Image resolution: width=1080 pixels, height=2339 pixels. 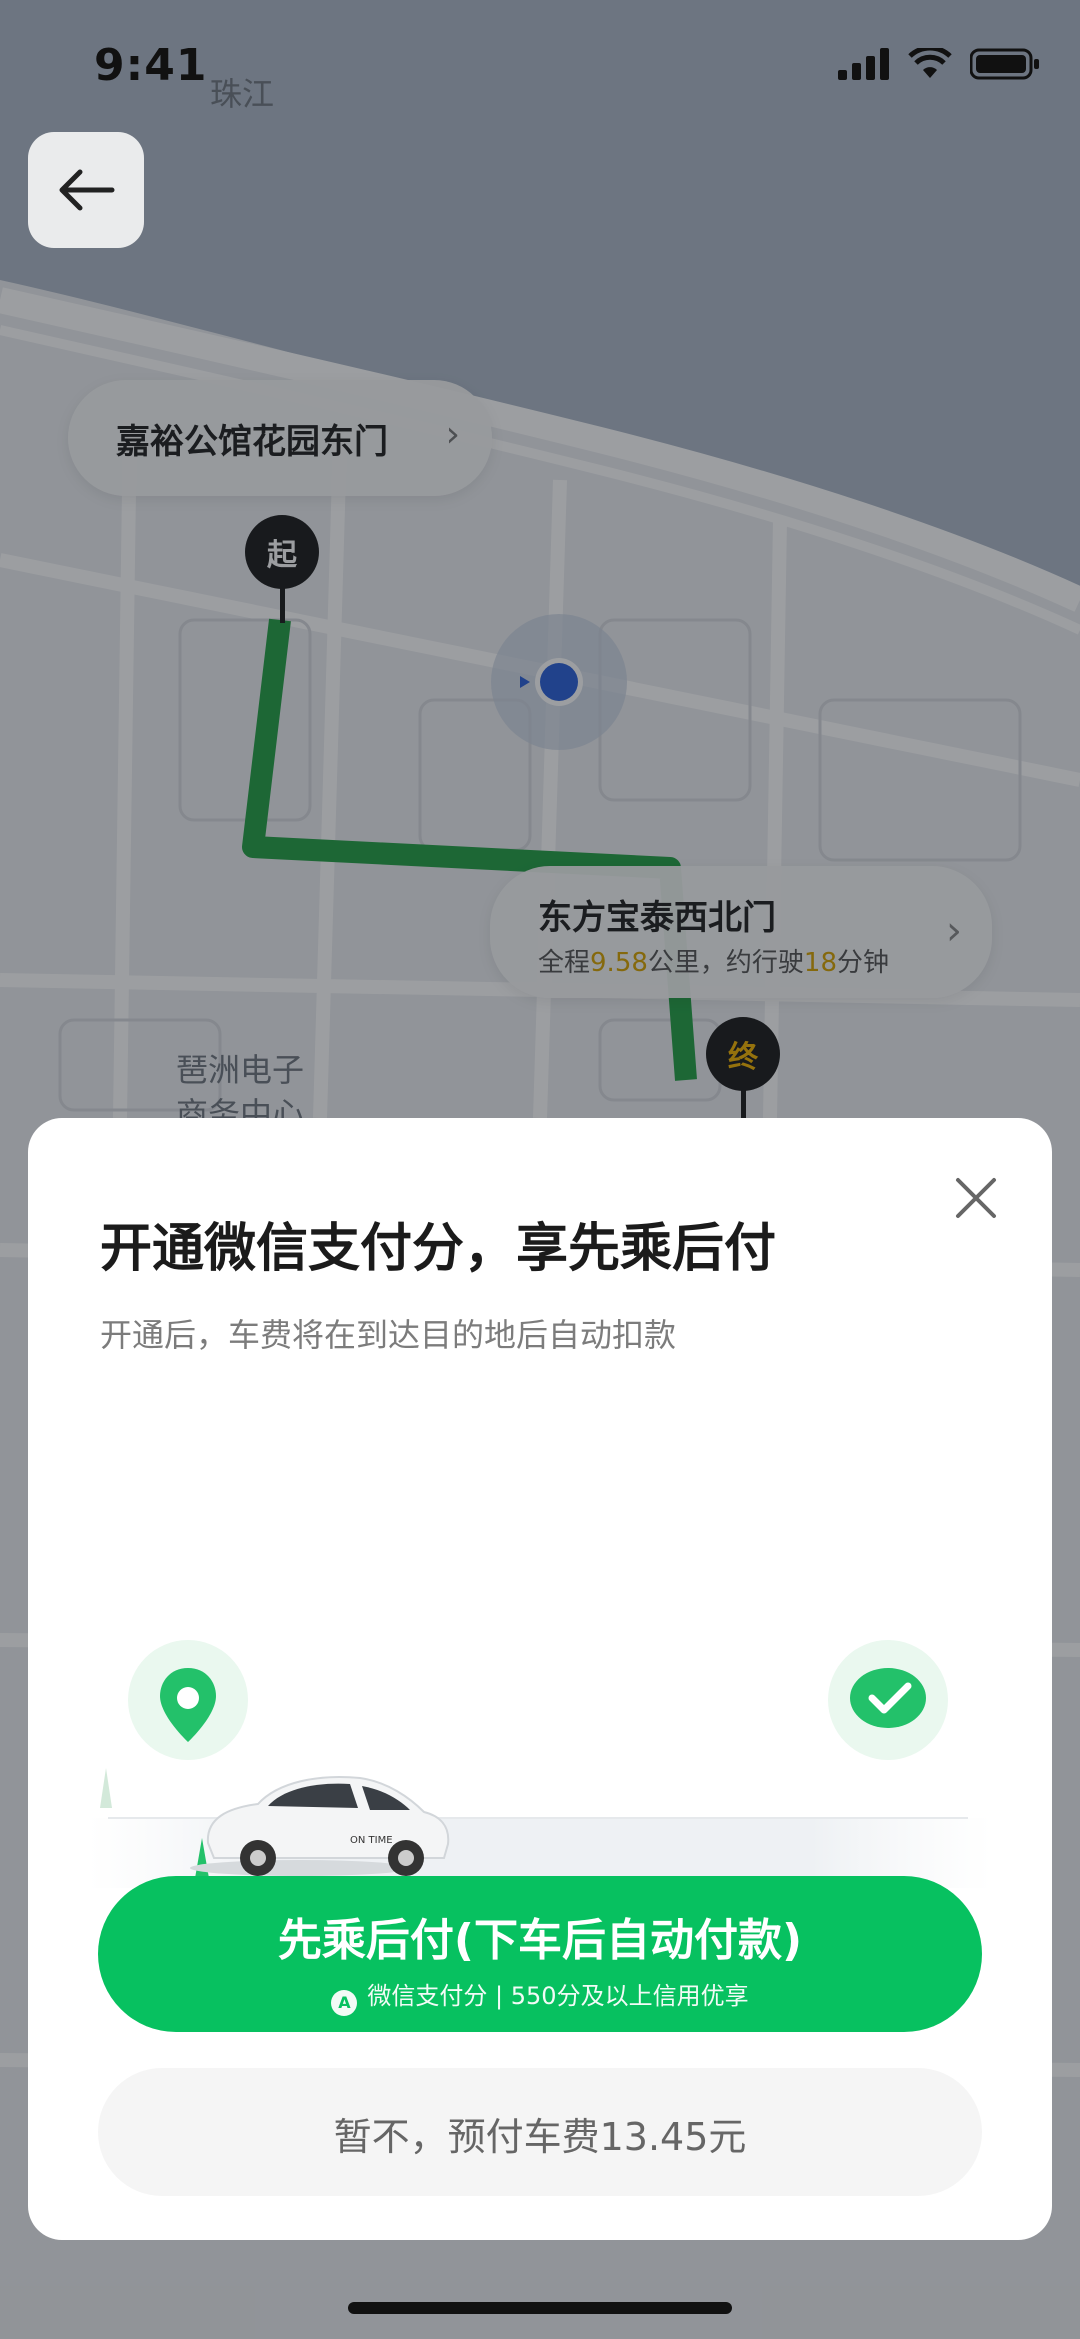 I want to click on back-button, so click(x=86, y=190).